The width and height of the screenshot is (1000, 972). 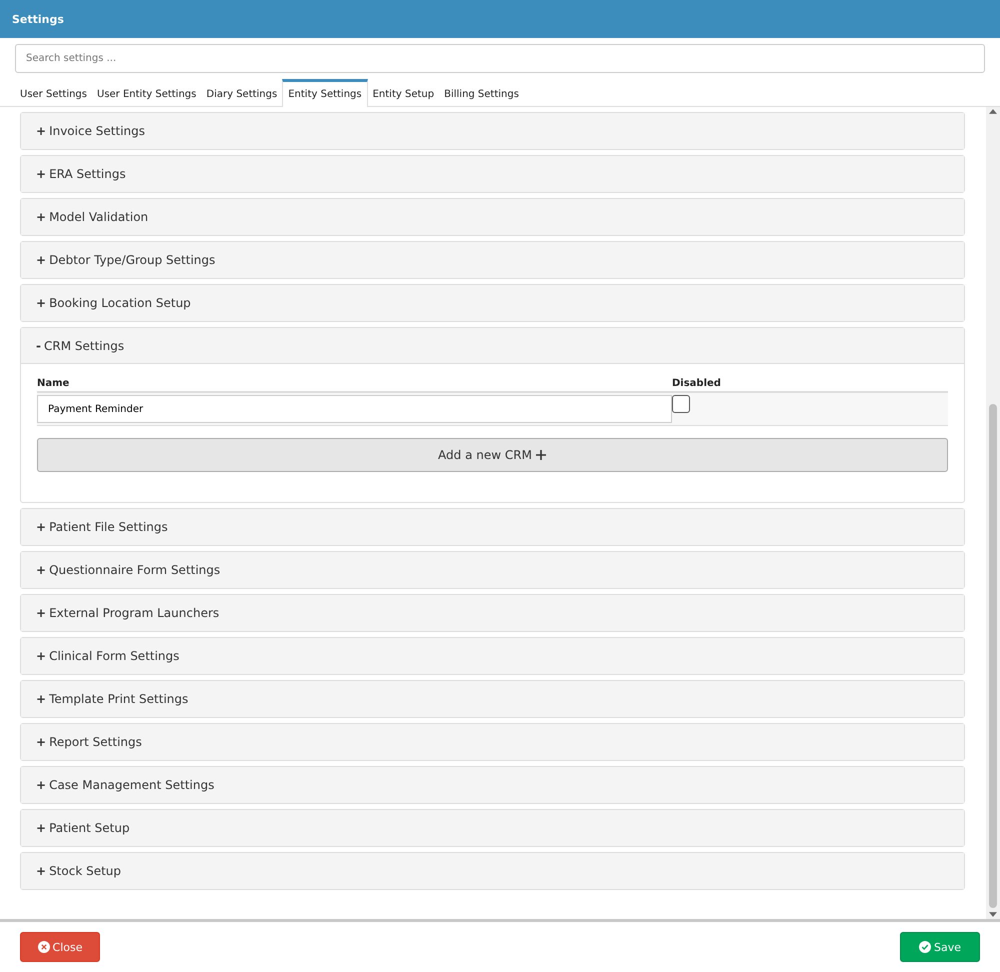 I want to click on accordion-header: + Case Management Settings, so click(x=492, y=785).